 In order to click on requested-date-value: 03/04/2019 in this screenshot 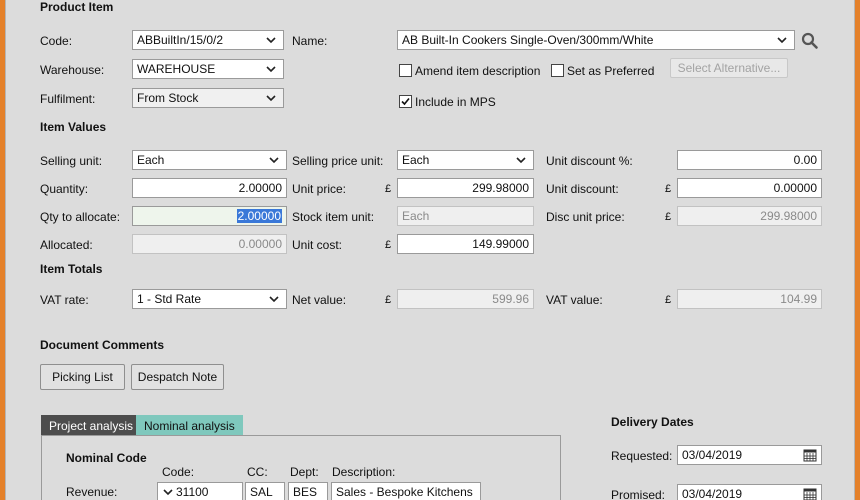, I will do `click(712, 455)`.